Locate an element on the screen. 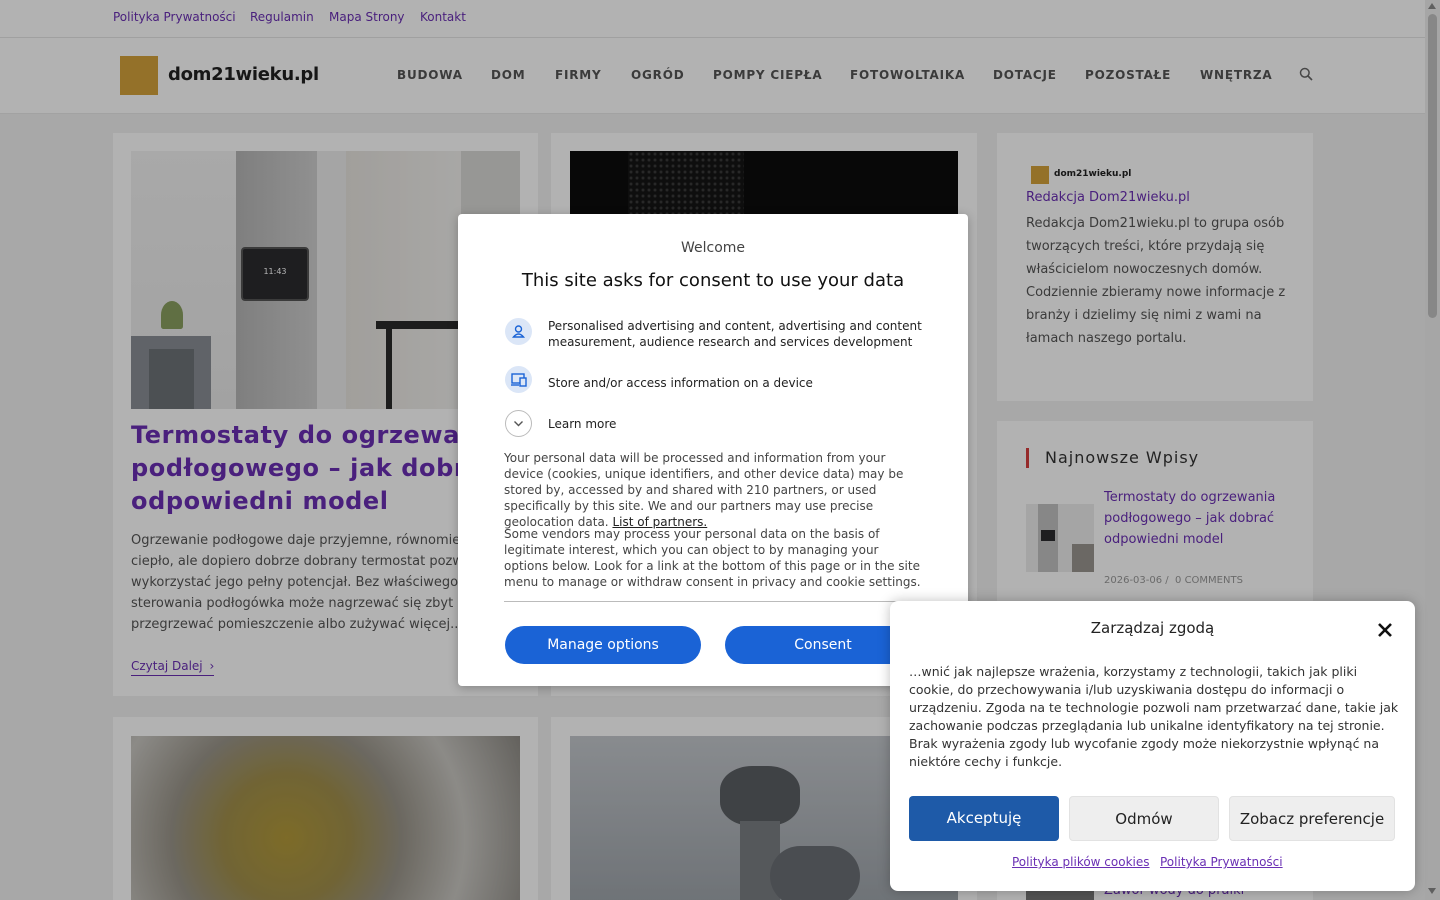  privacy-policy-panel-link: Polityka Prywatności is located at coordinates (1221, 862).